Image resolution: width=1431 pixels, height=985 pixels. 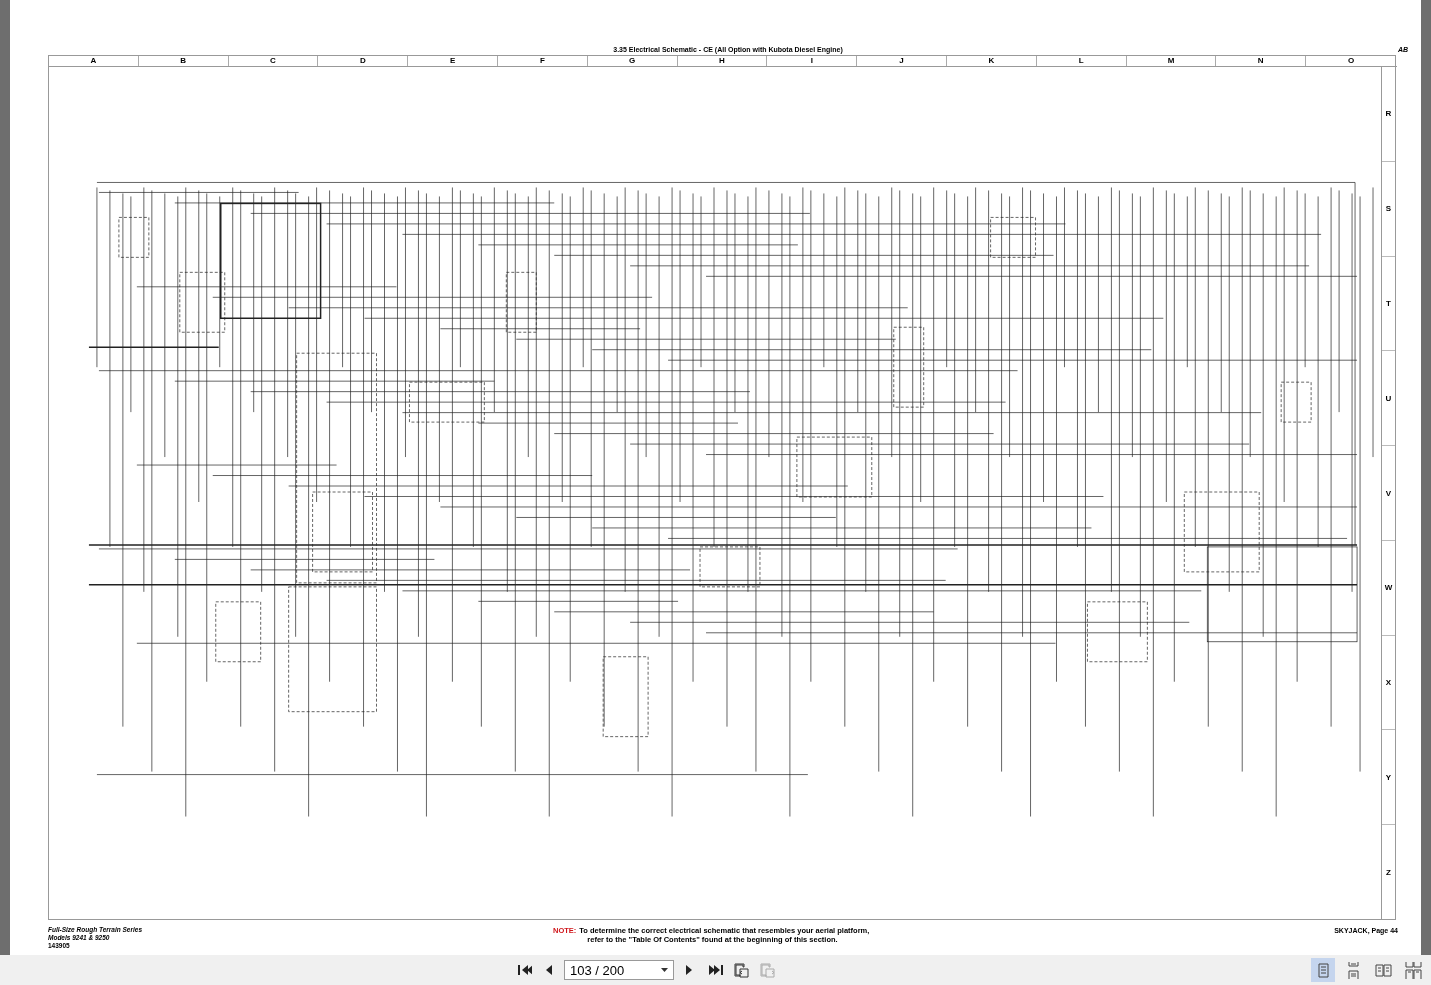 I want to click on row-label: S, so click(x=1388, y=209).